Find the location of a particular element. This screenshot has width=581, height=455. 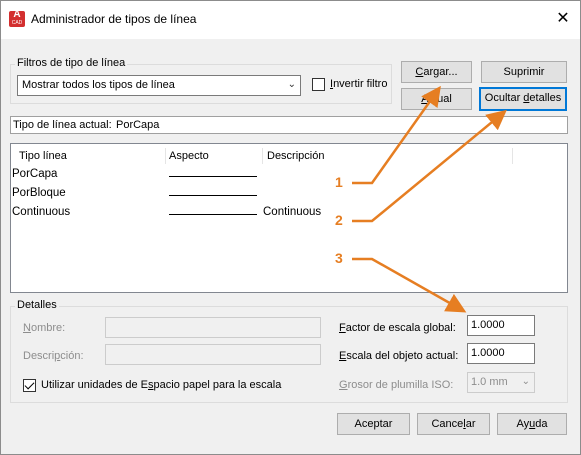

callout-3-arrow is located at coordinates (409, 285).